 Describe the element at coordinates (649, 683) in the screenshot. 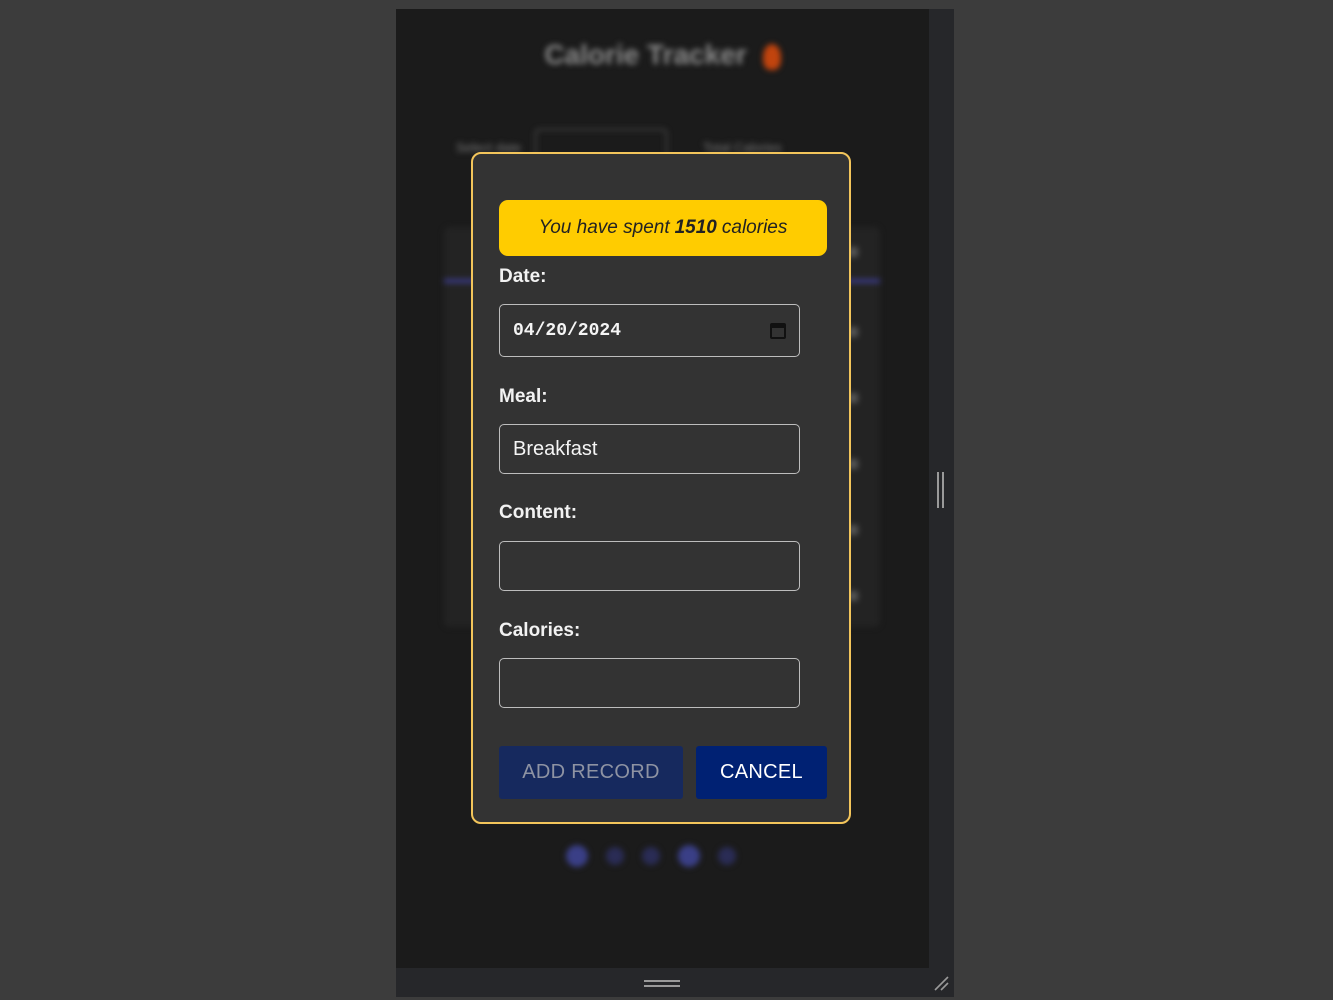

I see `calories-input` at that location.